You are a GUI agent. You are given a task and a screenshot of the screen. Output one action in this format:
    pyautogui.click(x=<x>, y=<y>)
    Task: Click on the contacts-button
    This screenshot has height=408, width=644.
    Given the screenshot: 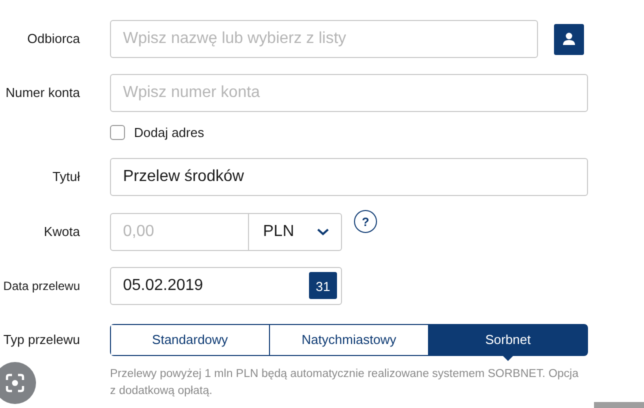 What is the action you would take?
    pyautogui.click(x=569, y=39)
    